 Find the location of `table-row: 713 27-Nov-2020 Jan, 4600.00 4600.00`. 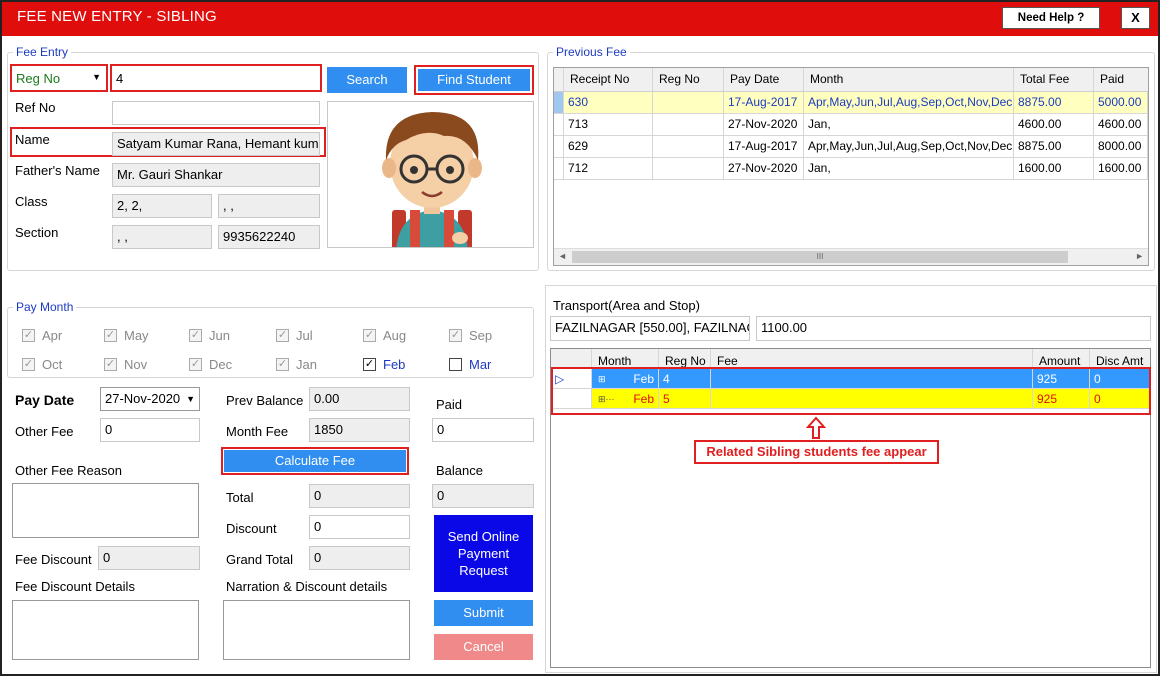

table-row: 713 27-Nov-2020 Jan, 4600.00 4600.00 is located at coordinates (851, 125).